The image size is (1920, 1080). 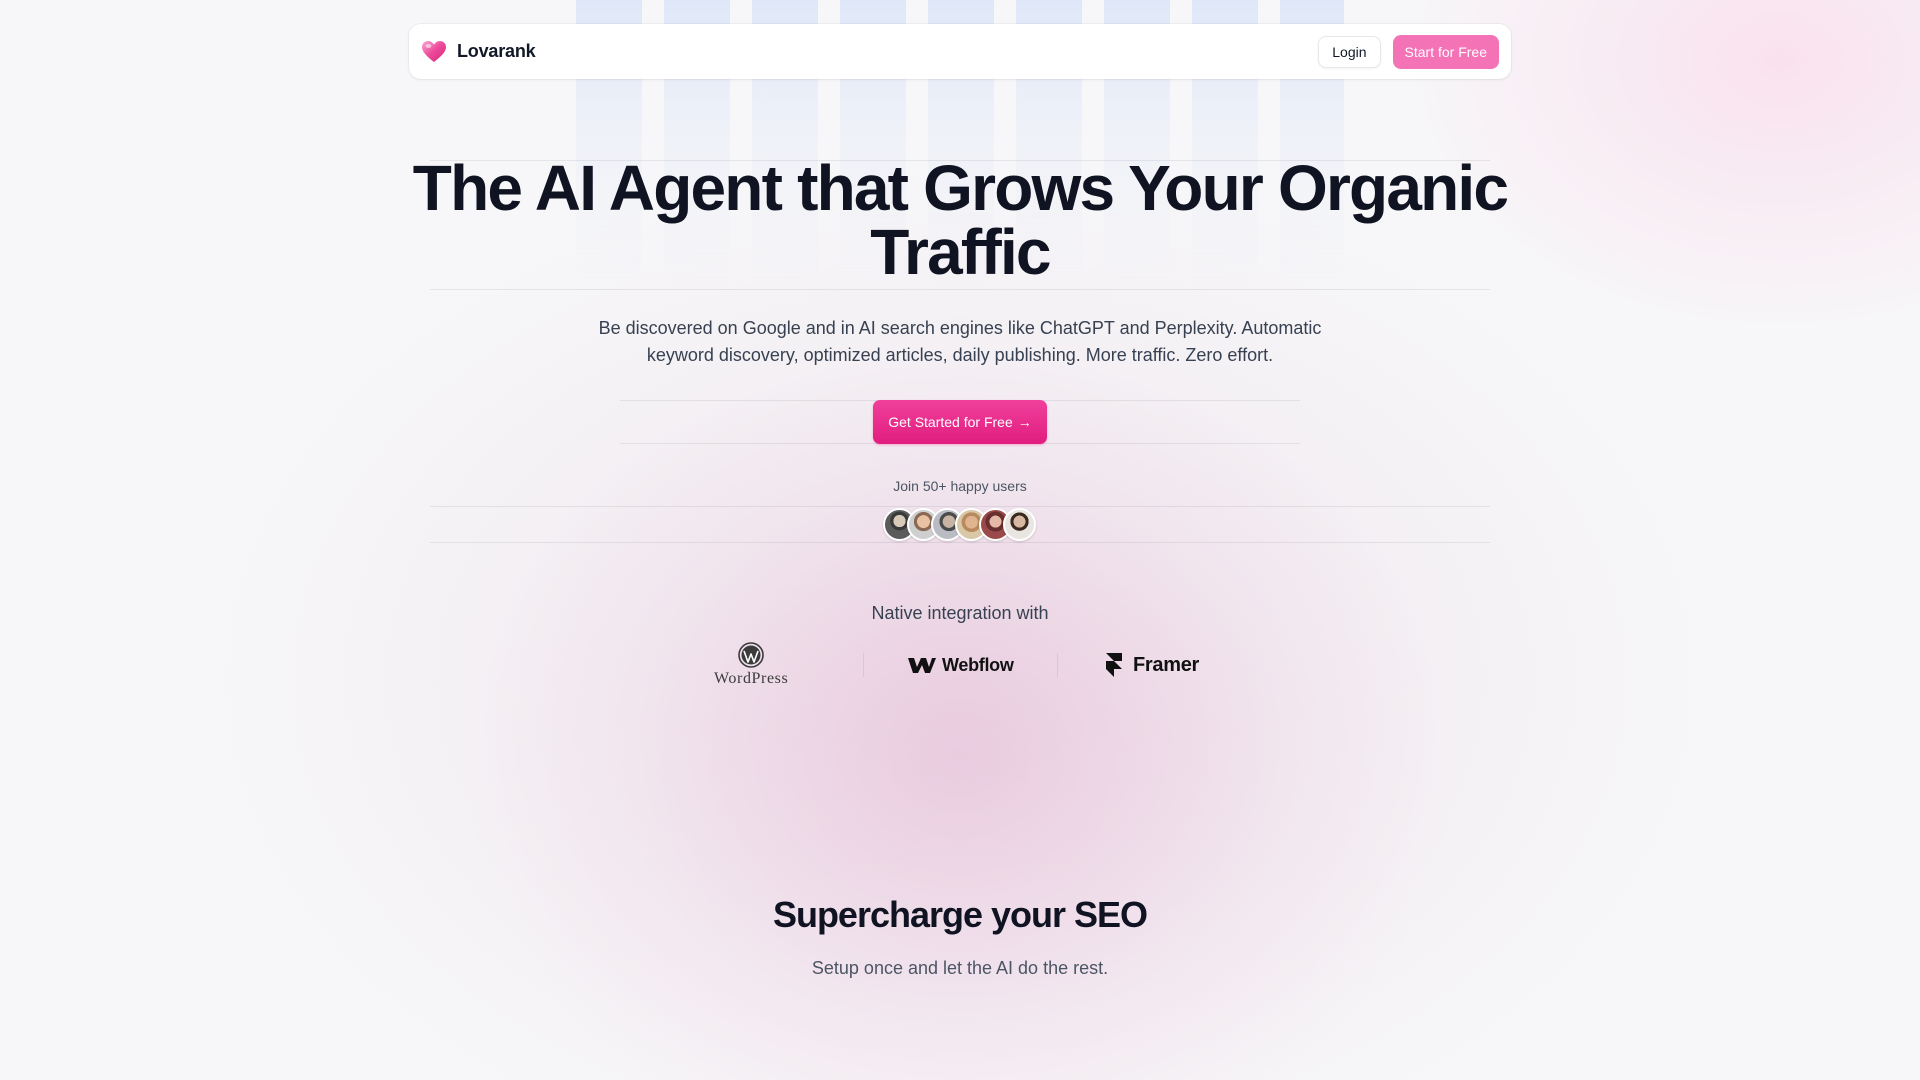 I want to click on nav-actions: Login Start for Free, so click(x=1408, y=51).